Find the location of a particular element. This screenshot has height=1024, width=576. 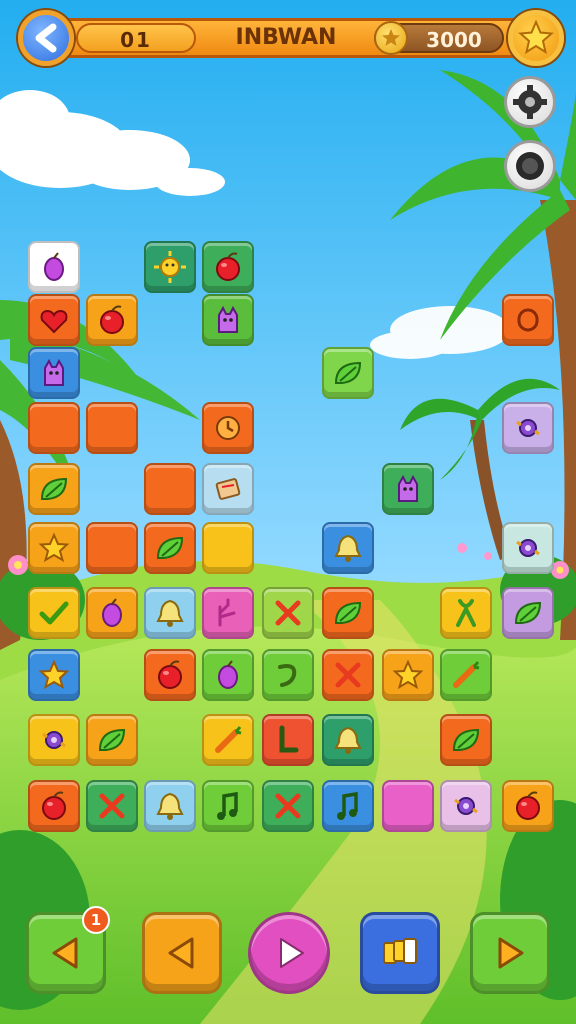

back-button is located at coordinates (46, 38).